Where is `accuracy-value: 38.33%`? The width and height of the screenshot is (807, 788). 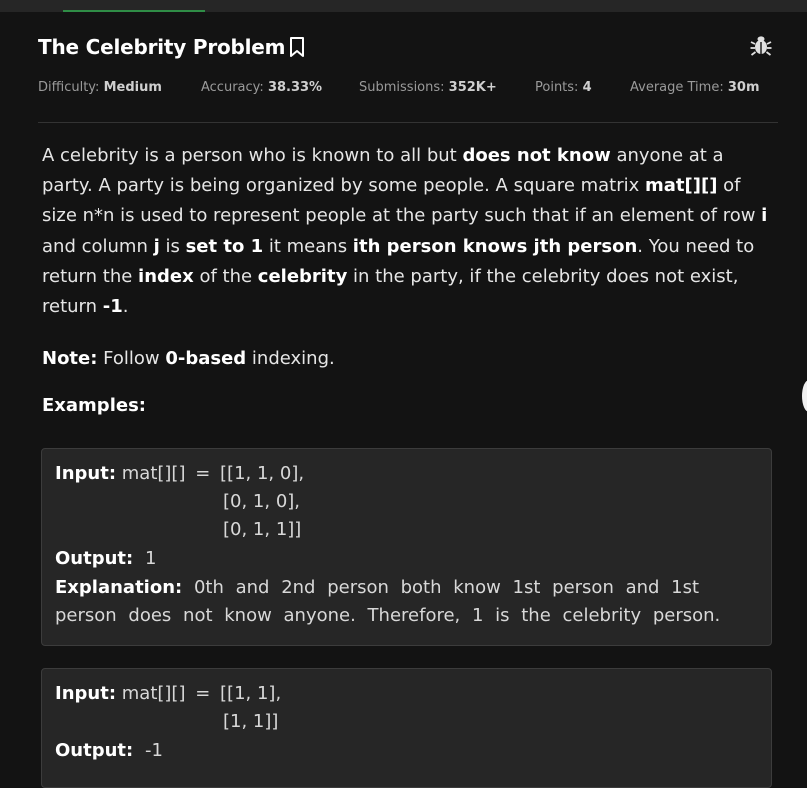
accuracy-value: 38.33% is located at coordinates (295, 87).